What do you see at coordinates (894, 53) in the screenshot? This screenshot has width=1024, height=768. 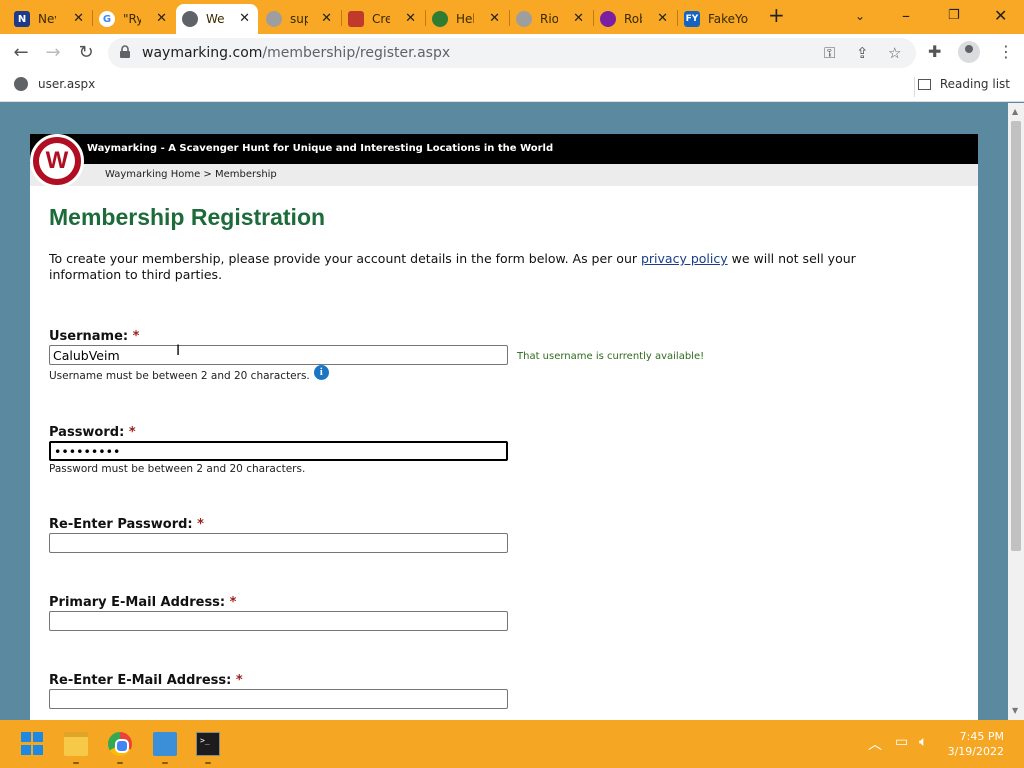 I see `bookmark-star-icon: ☆` at bounding box center [894, 53].